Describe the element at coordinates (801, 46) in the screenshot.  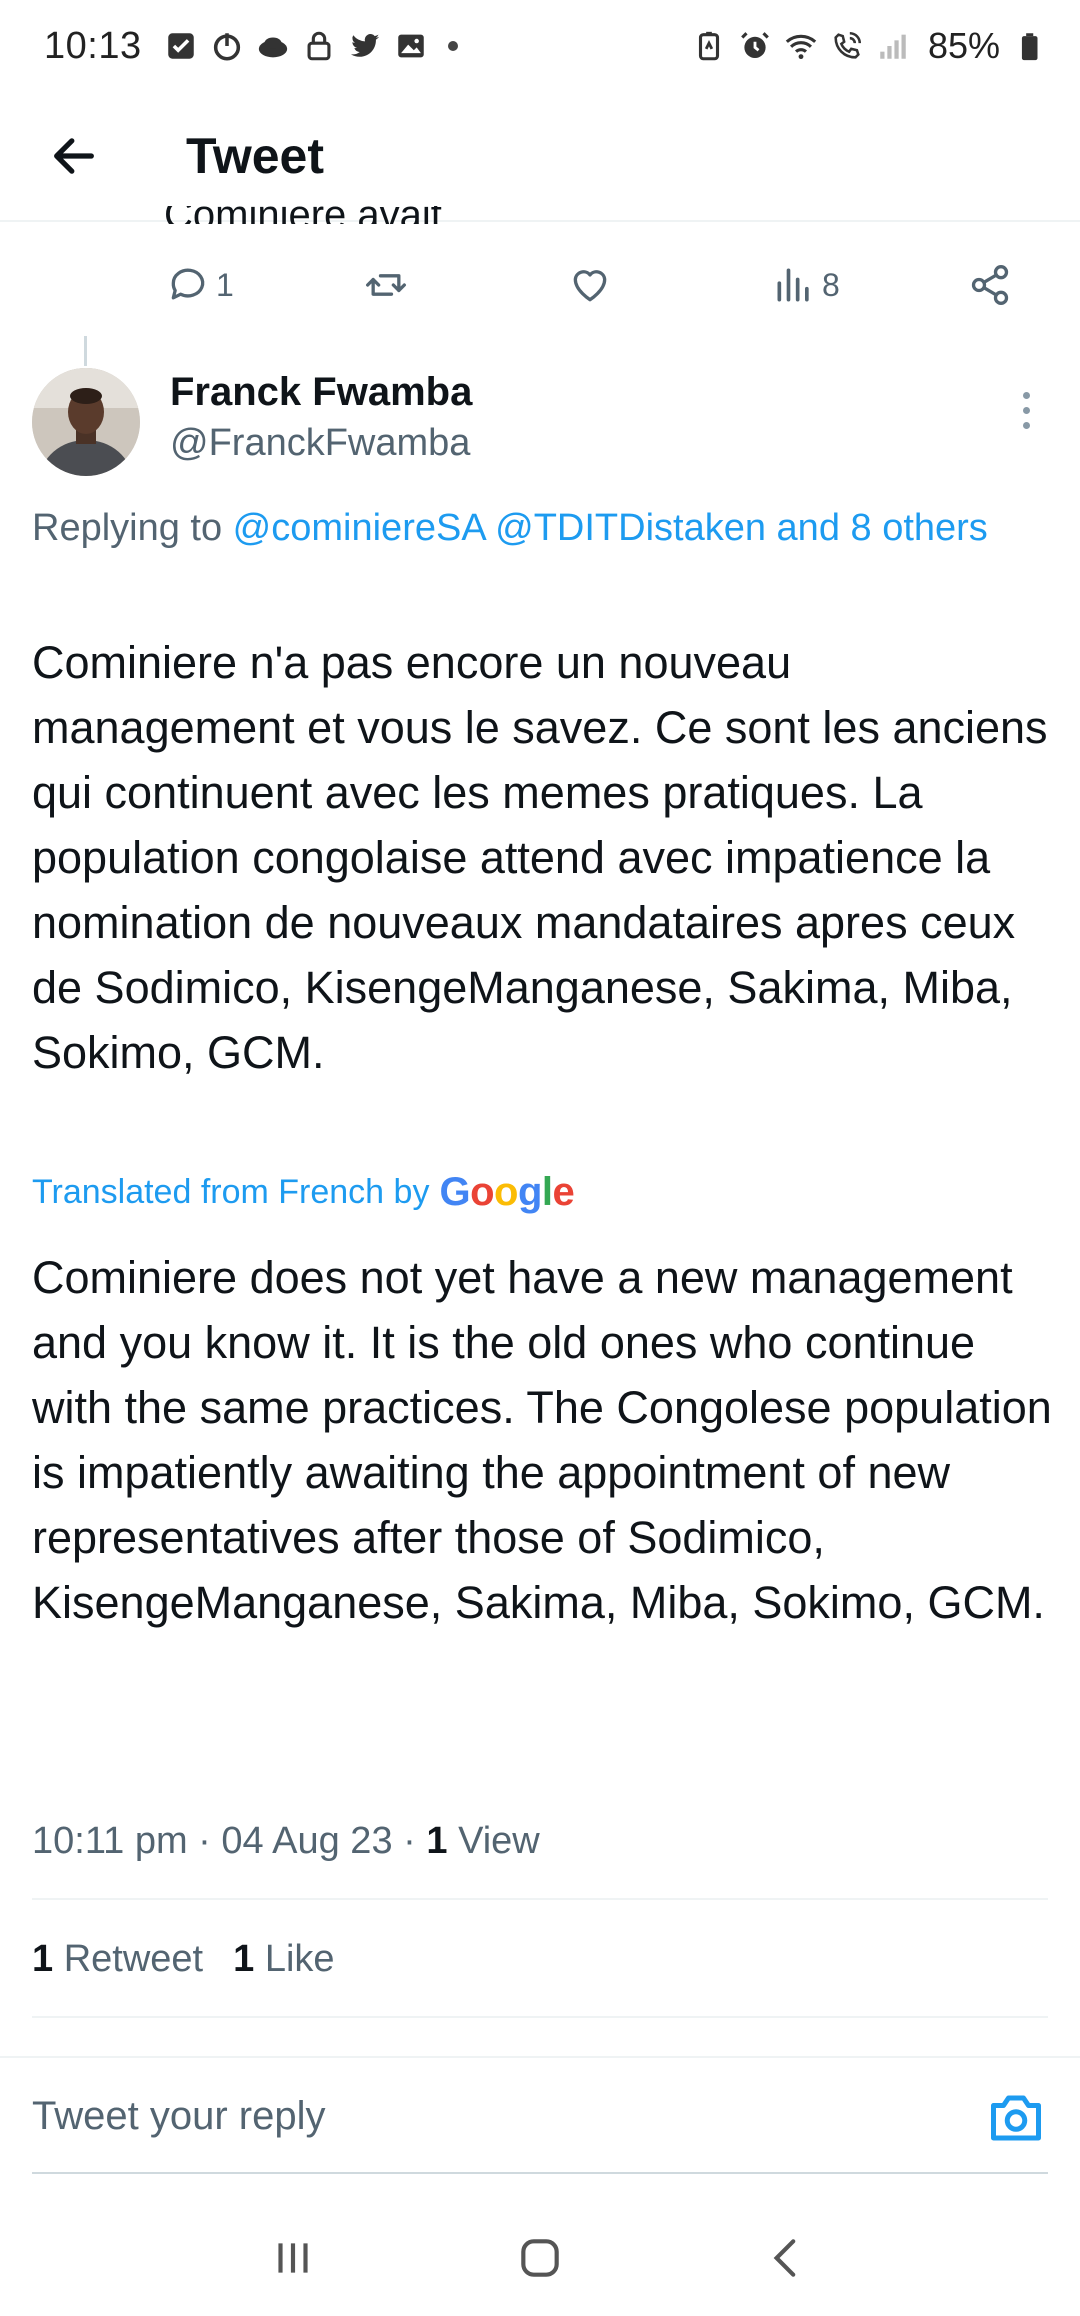
I see `wifi-icon` at that location.